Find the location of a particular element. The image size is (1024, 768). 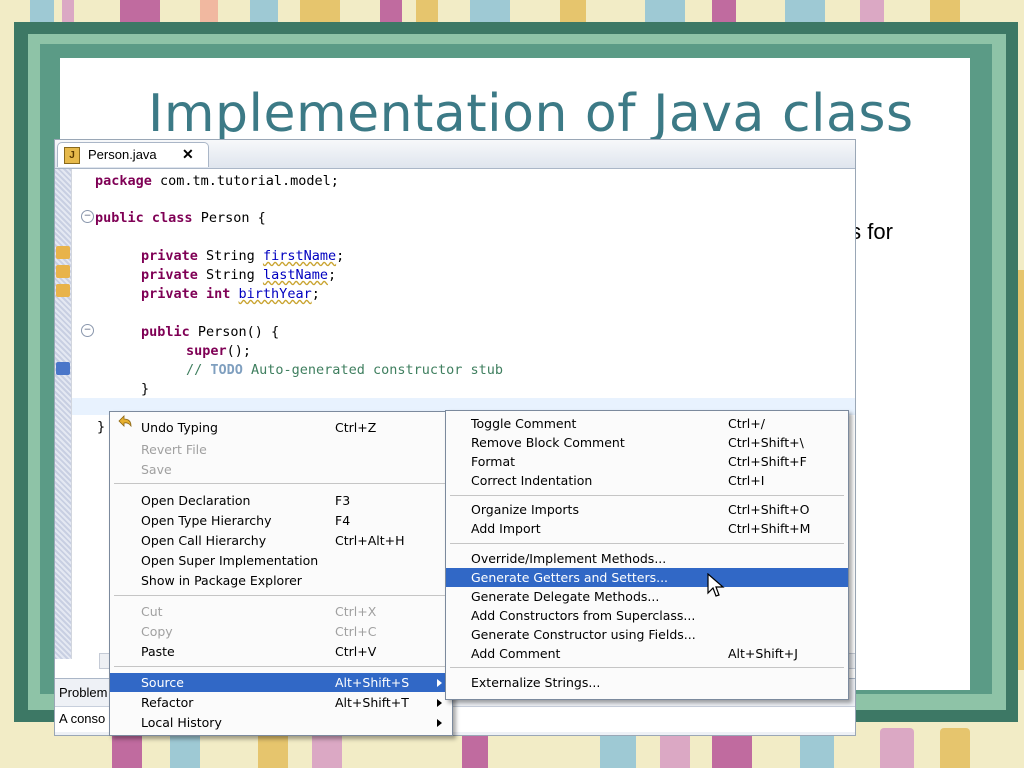

menu-item-label: Source is located at coordinates (162, 682).